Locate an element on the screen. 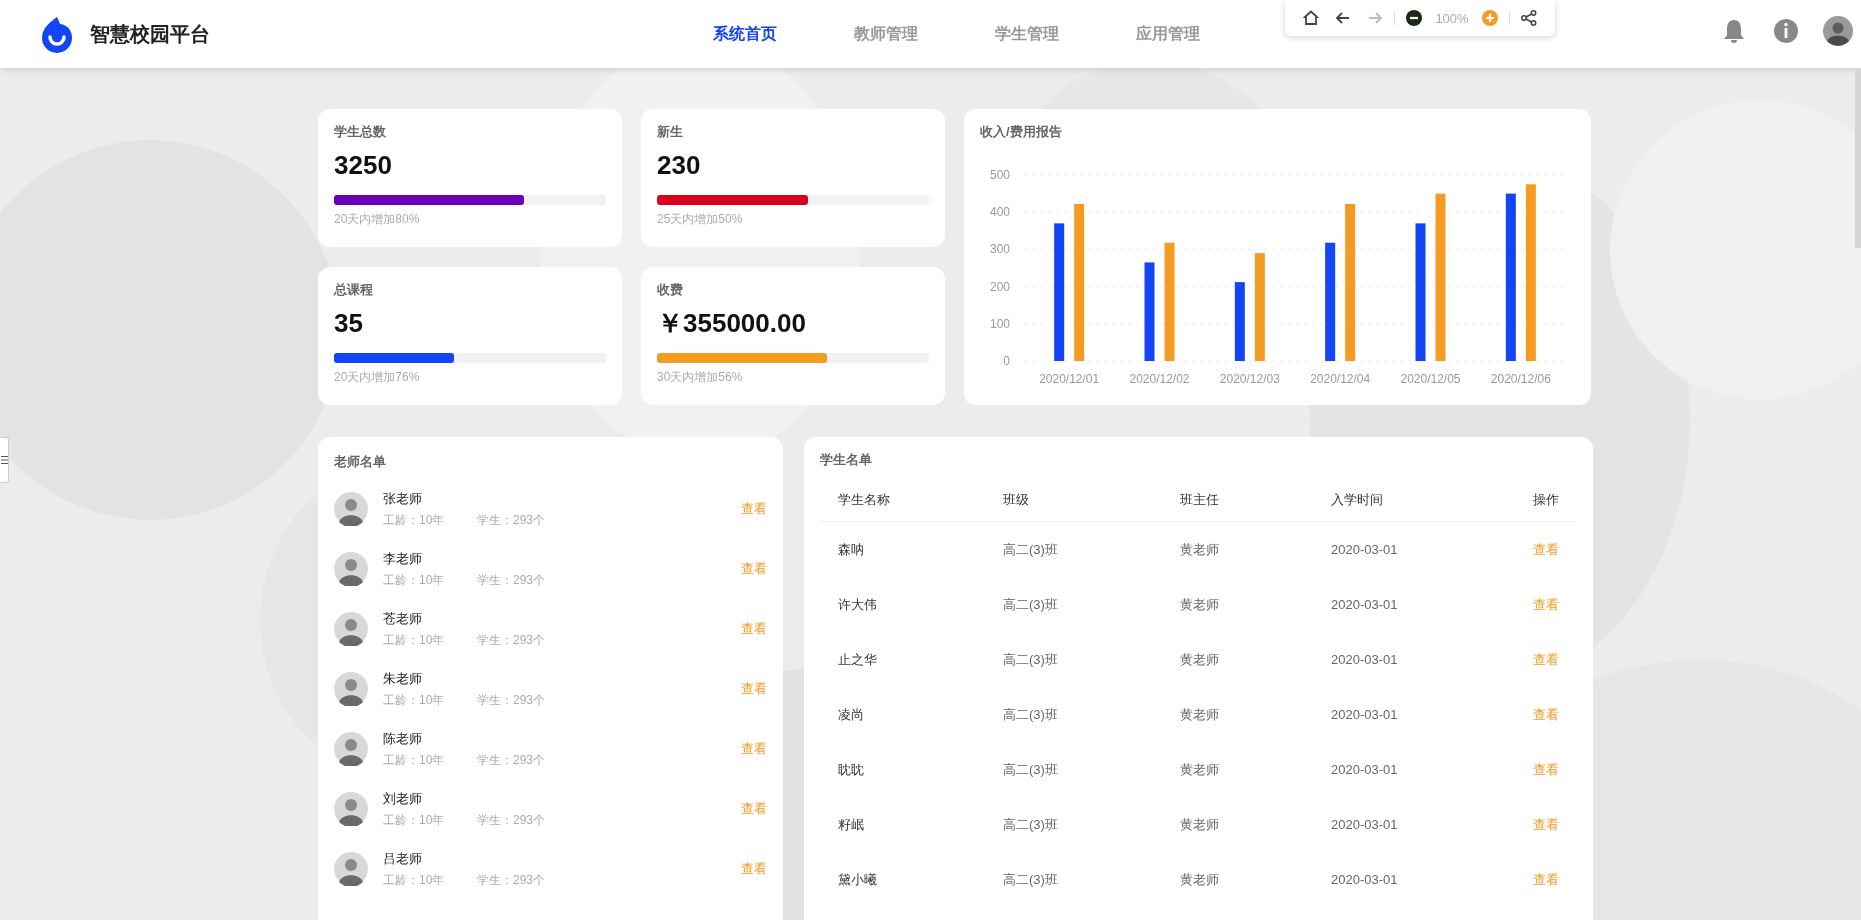 The image size is (1861, 920). stat-value: 3250 is located at coordinates (363, 165).